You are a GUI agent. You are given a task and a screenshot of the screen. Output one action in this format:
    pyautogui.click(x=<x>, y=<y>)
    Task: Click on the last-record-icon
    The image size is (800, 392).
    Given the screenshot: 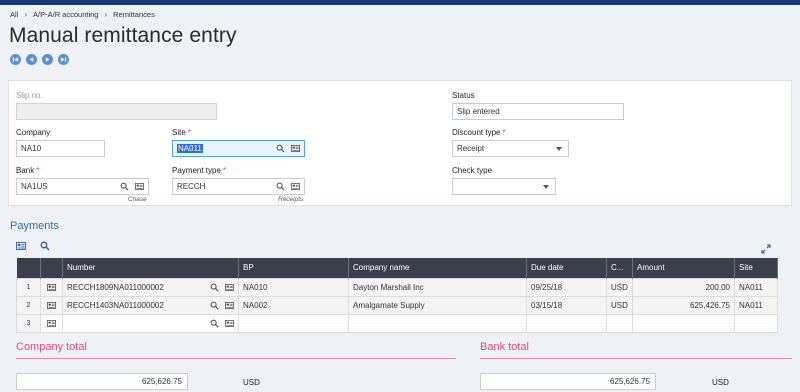 What is the action you would take?
    pyautogui.click(x=63, y=59)
    